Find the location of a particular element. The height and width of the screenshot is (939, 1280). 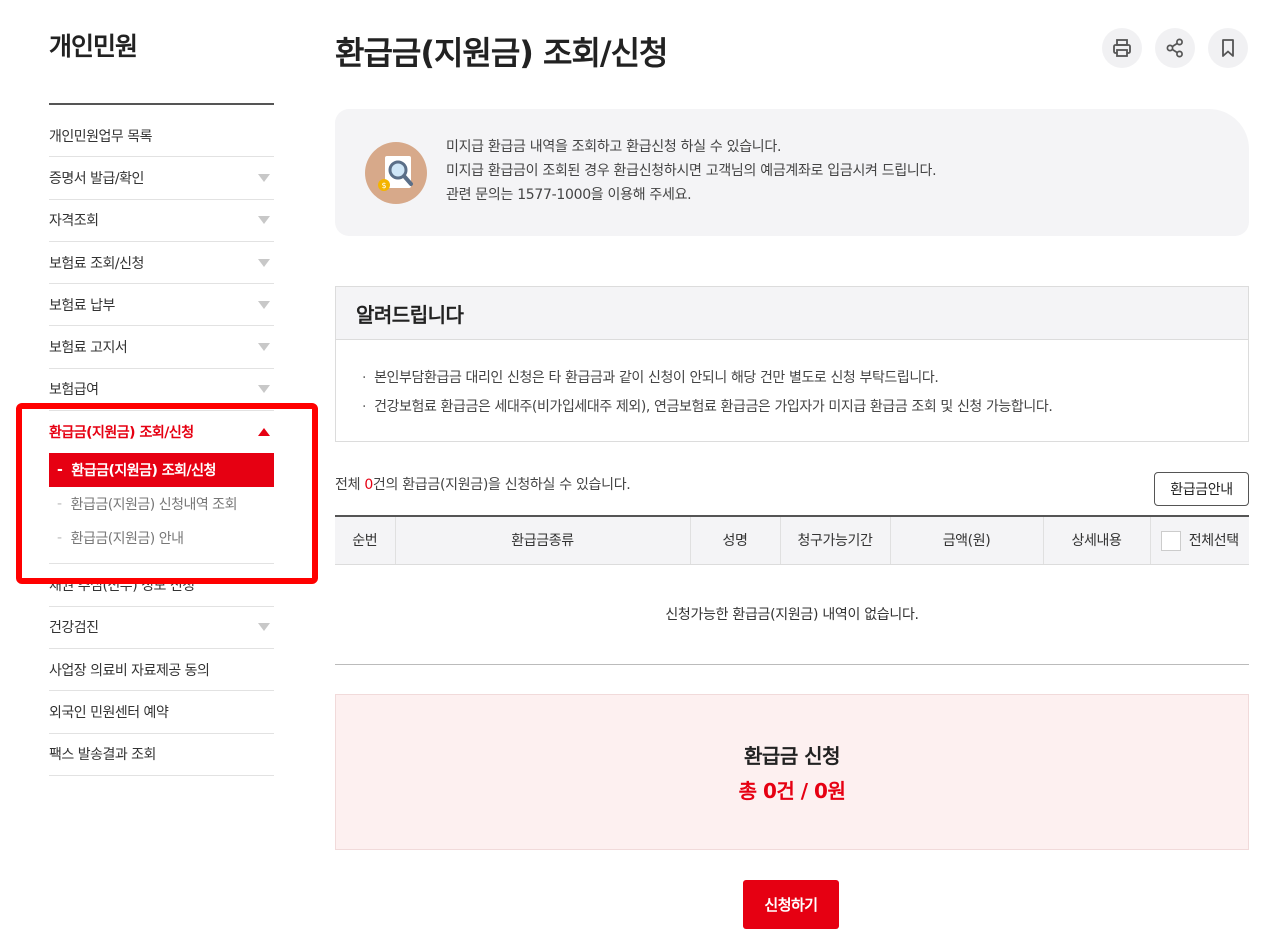

col-header-select-all: 전체선택 is located at coordinates (1199, 540).